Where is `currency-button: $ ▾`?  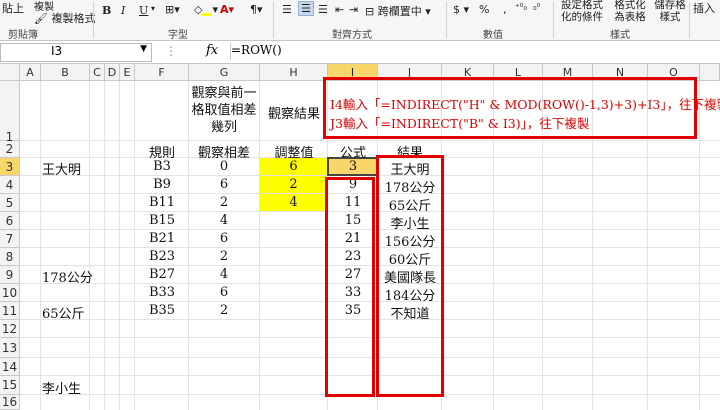
currency-button: $ ▾ is located at coordinates (461, 9).